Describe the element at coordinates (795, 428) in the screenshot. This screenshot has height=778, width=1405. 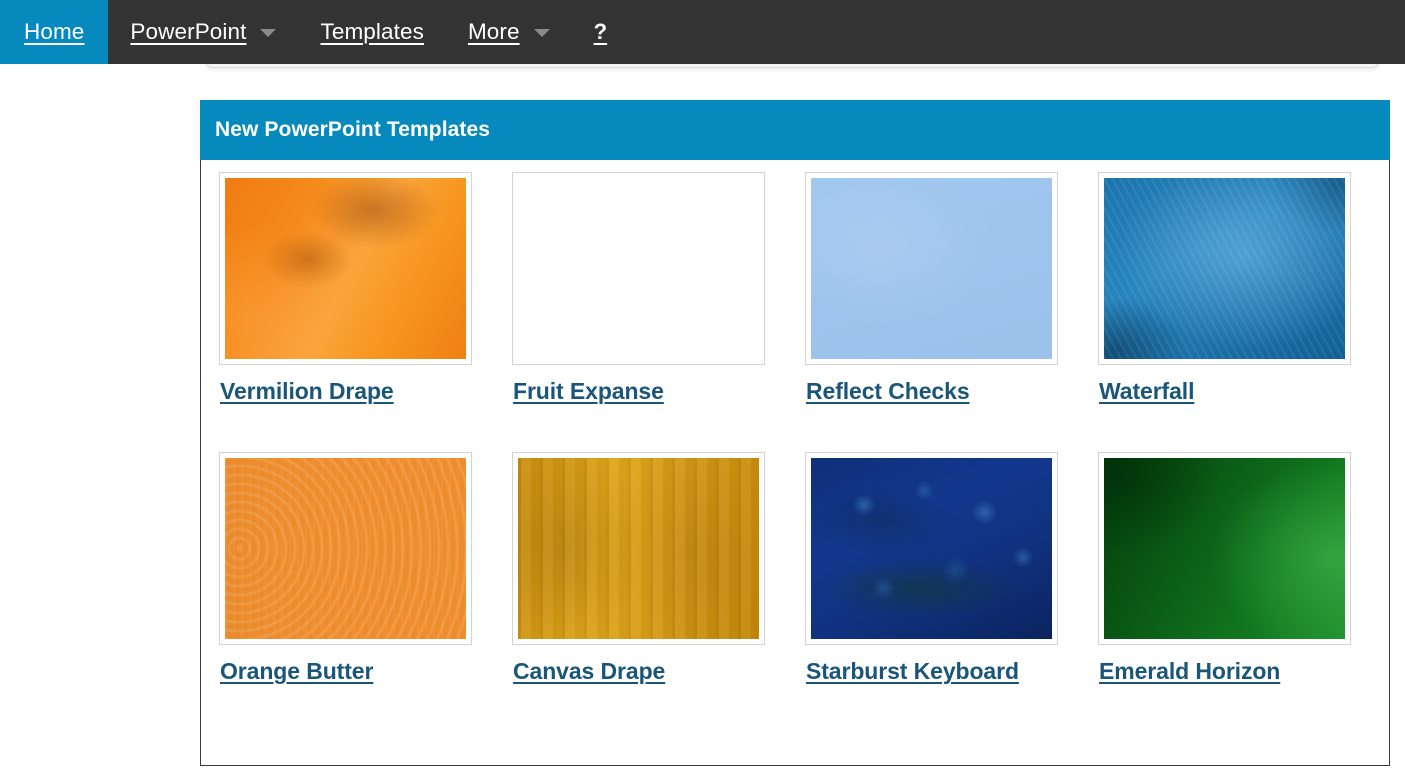
I see `grid-row-spacer` at that location.